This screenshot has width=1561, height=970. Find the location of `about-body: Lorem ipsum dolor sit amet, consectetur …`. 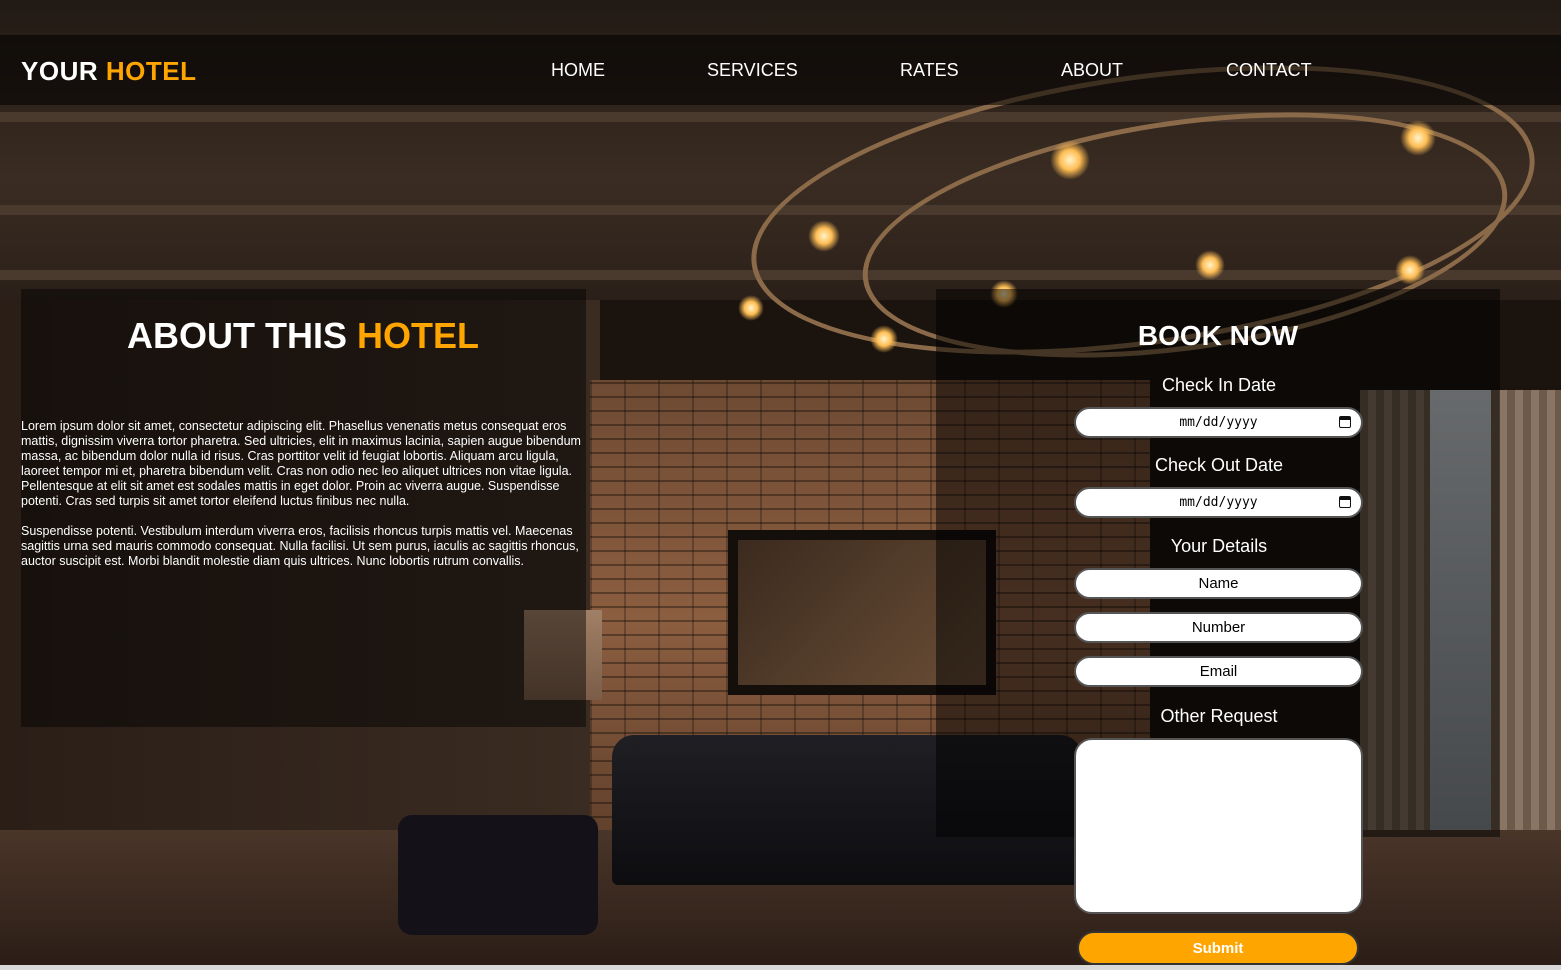

about-body: Lorem ipsum dolor sit amet, consectetur … is located at coordinates (303, 501).